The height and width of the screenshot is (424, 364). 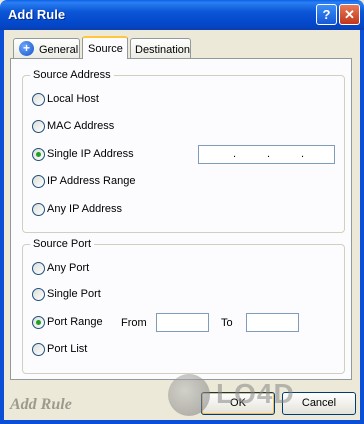 What do you see at coordinates (59, 50) in the screenshot?
I see `tab-general-label: General` at bounding box center [59, 50].